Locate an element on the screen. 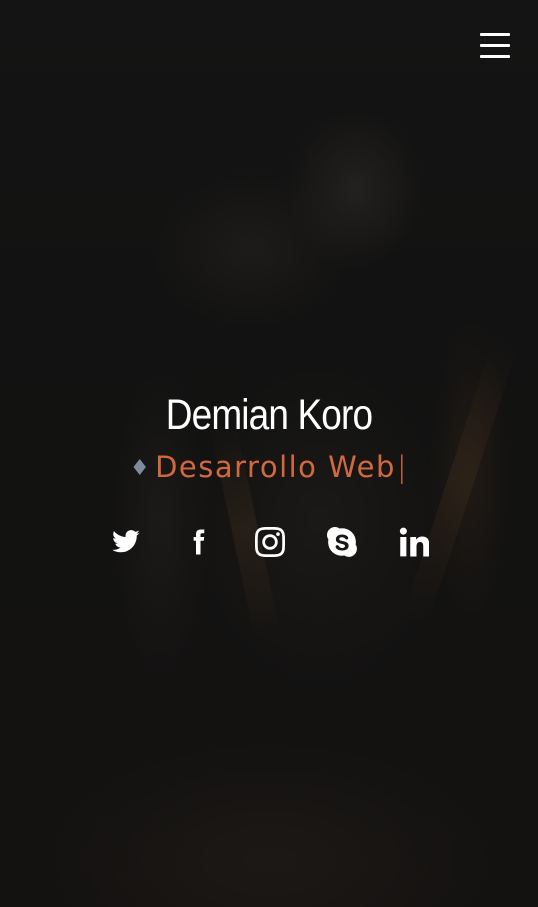  hero-role-text: Desarrollo Web is located at coordinates (275, 467).